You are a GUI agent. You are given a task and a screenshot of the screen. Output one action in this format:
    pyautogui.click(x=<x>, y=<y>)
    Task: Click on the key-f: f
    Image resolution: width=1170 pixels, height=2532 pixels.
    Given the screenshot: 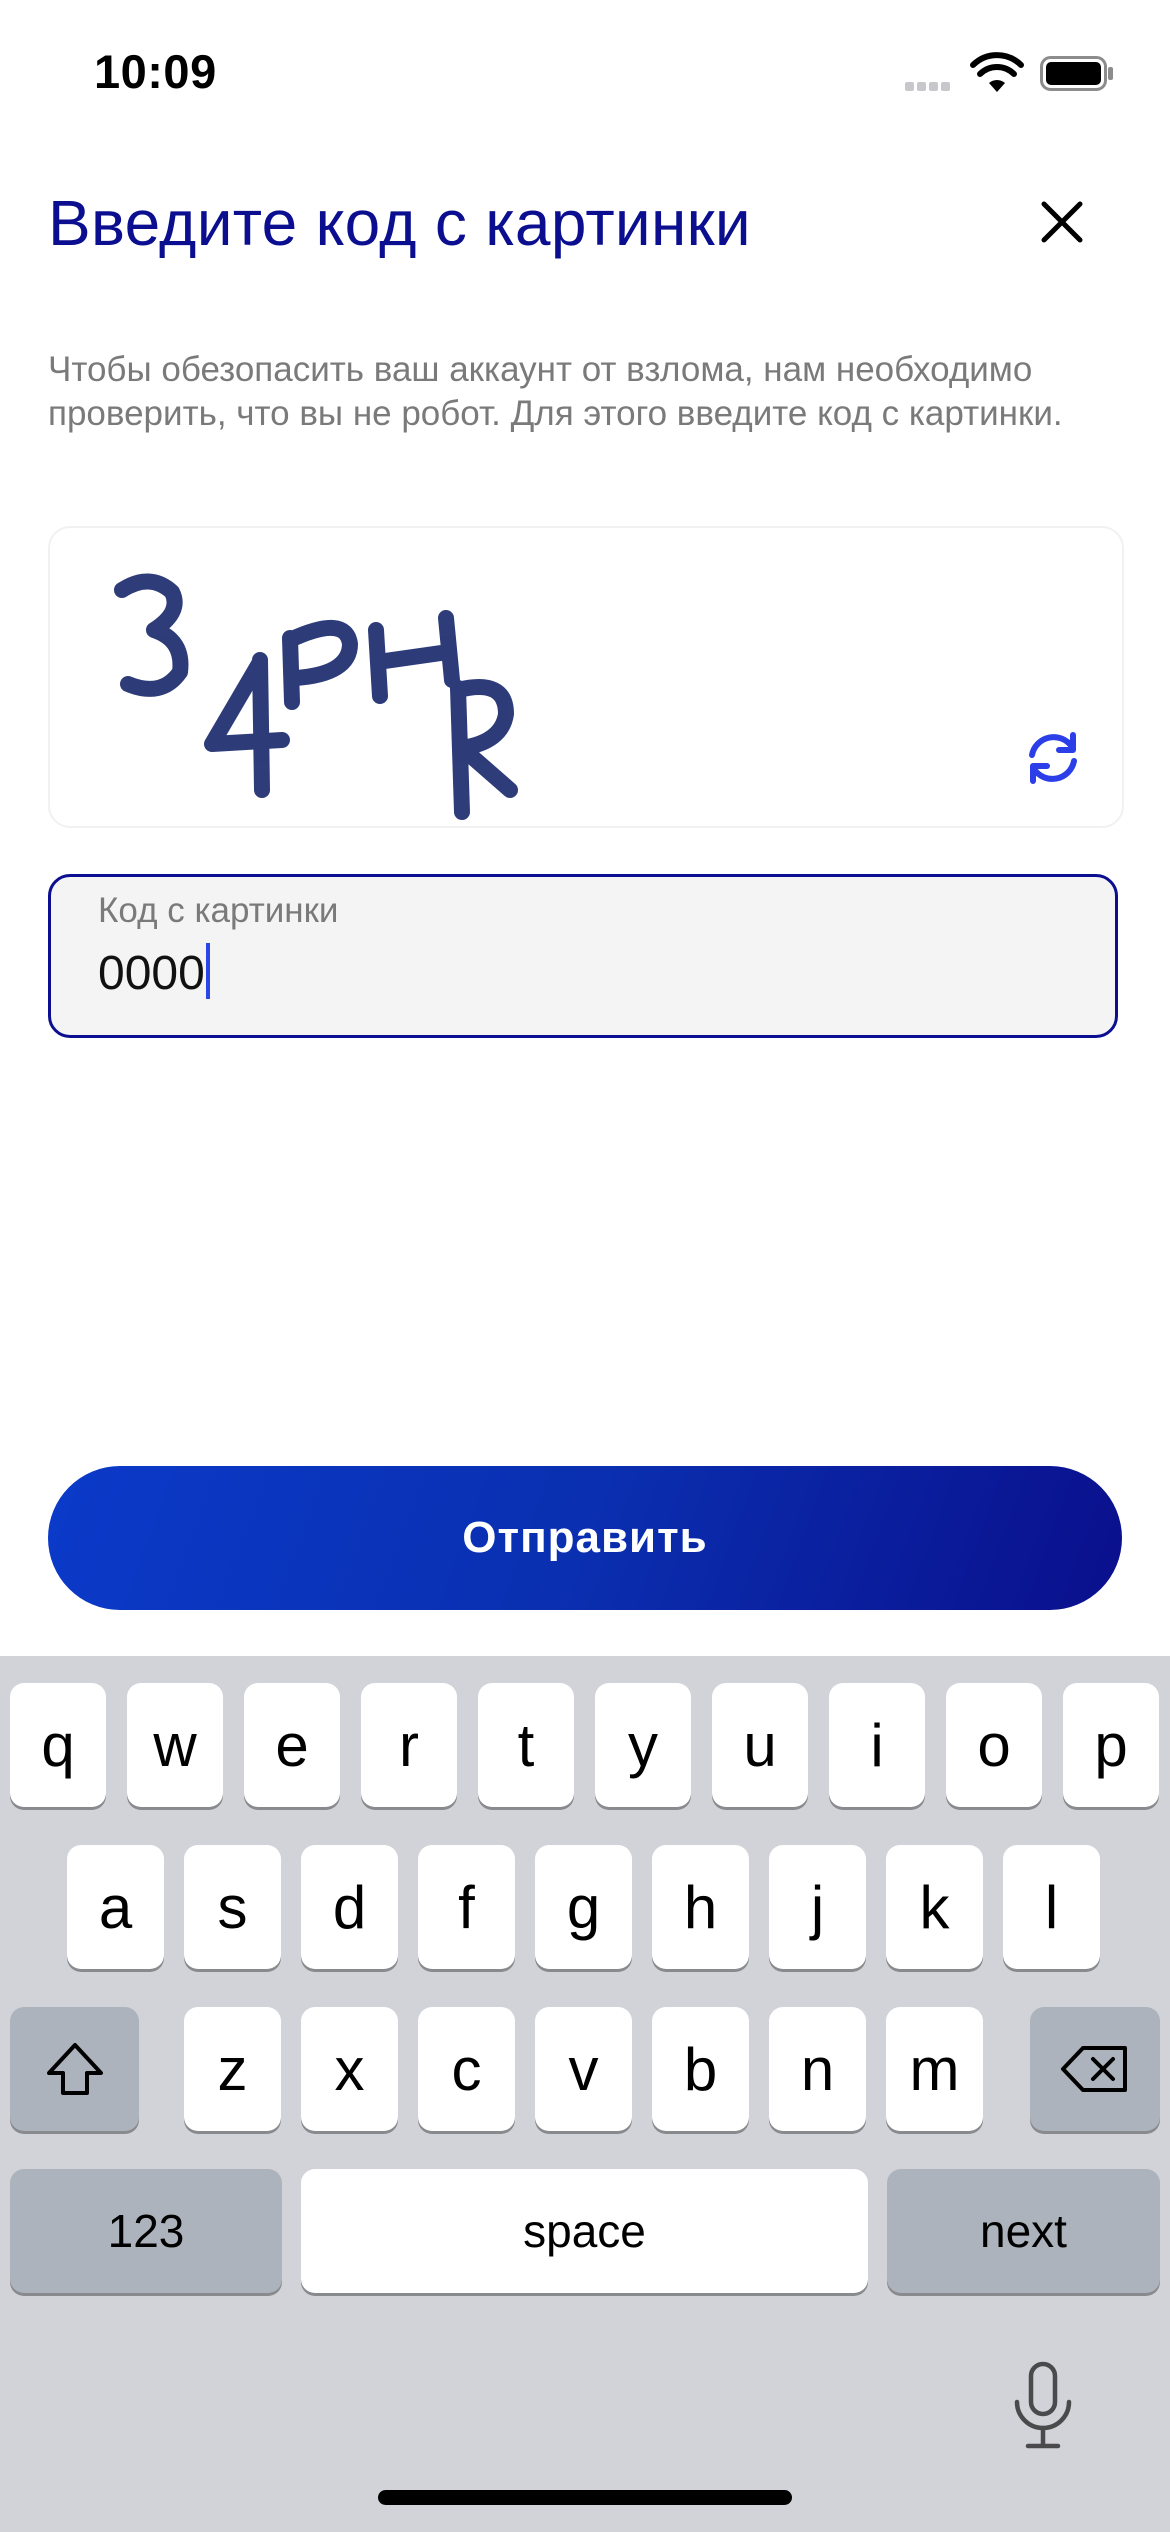 What is the action you would take?
    pyautogui.click(x=466, y=1907)
    